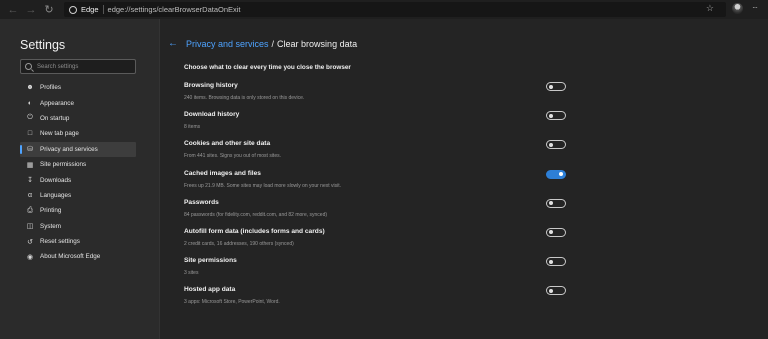 The height and width of the screenshot is (339, 768). Describe the element at coordinates (30, 227) in the screenshot. I see `computer-icon: ◫` at that location.